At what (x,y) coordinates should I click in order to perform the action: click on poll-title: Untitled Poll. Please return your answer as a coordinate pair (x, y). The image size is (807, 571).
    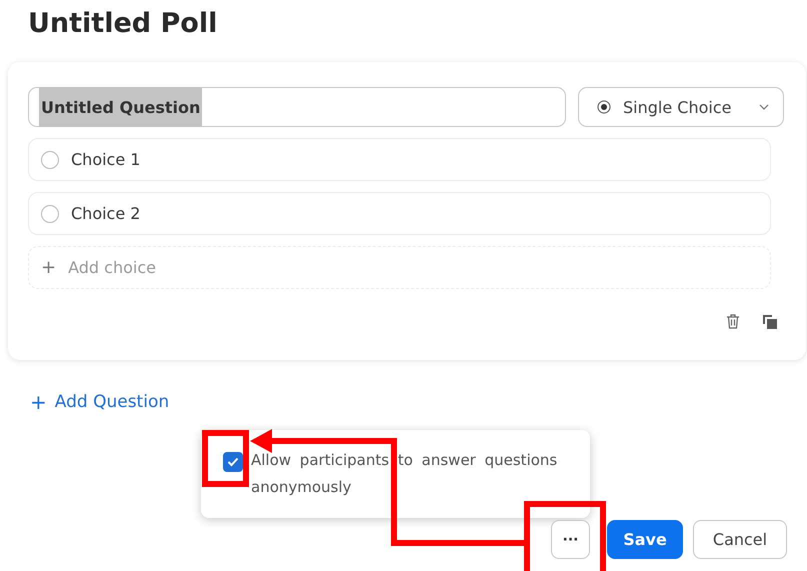
    Looking at the image, I should click on (122, 24).